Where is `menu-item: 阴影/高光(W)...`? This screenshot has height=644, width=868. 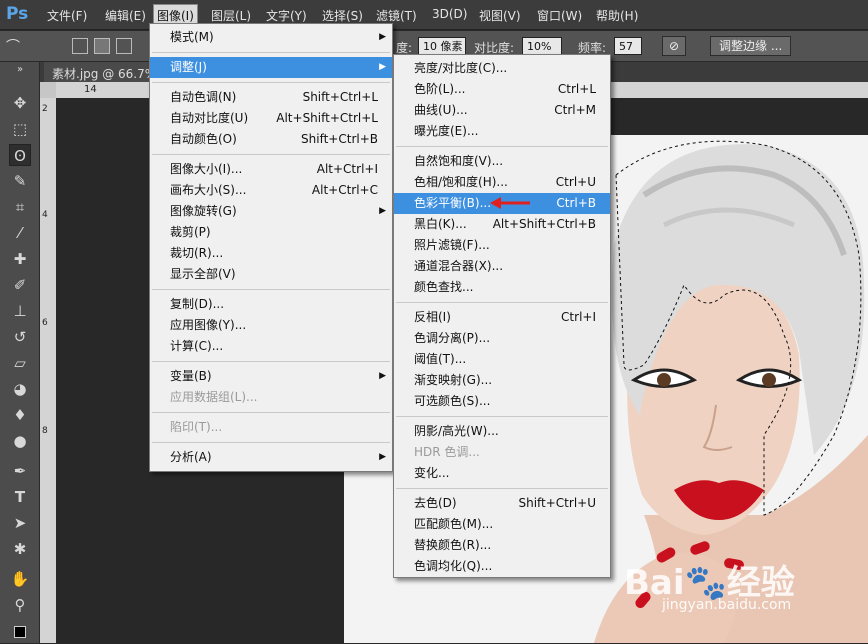 menu-item: 阴影/高光(W)... is located at coordinates (502, 431).